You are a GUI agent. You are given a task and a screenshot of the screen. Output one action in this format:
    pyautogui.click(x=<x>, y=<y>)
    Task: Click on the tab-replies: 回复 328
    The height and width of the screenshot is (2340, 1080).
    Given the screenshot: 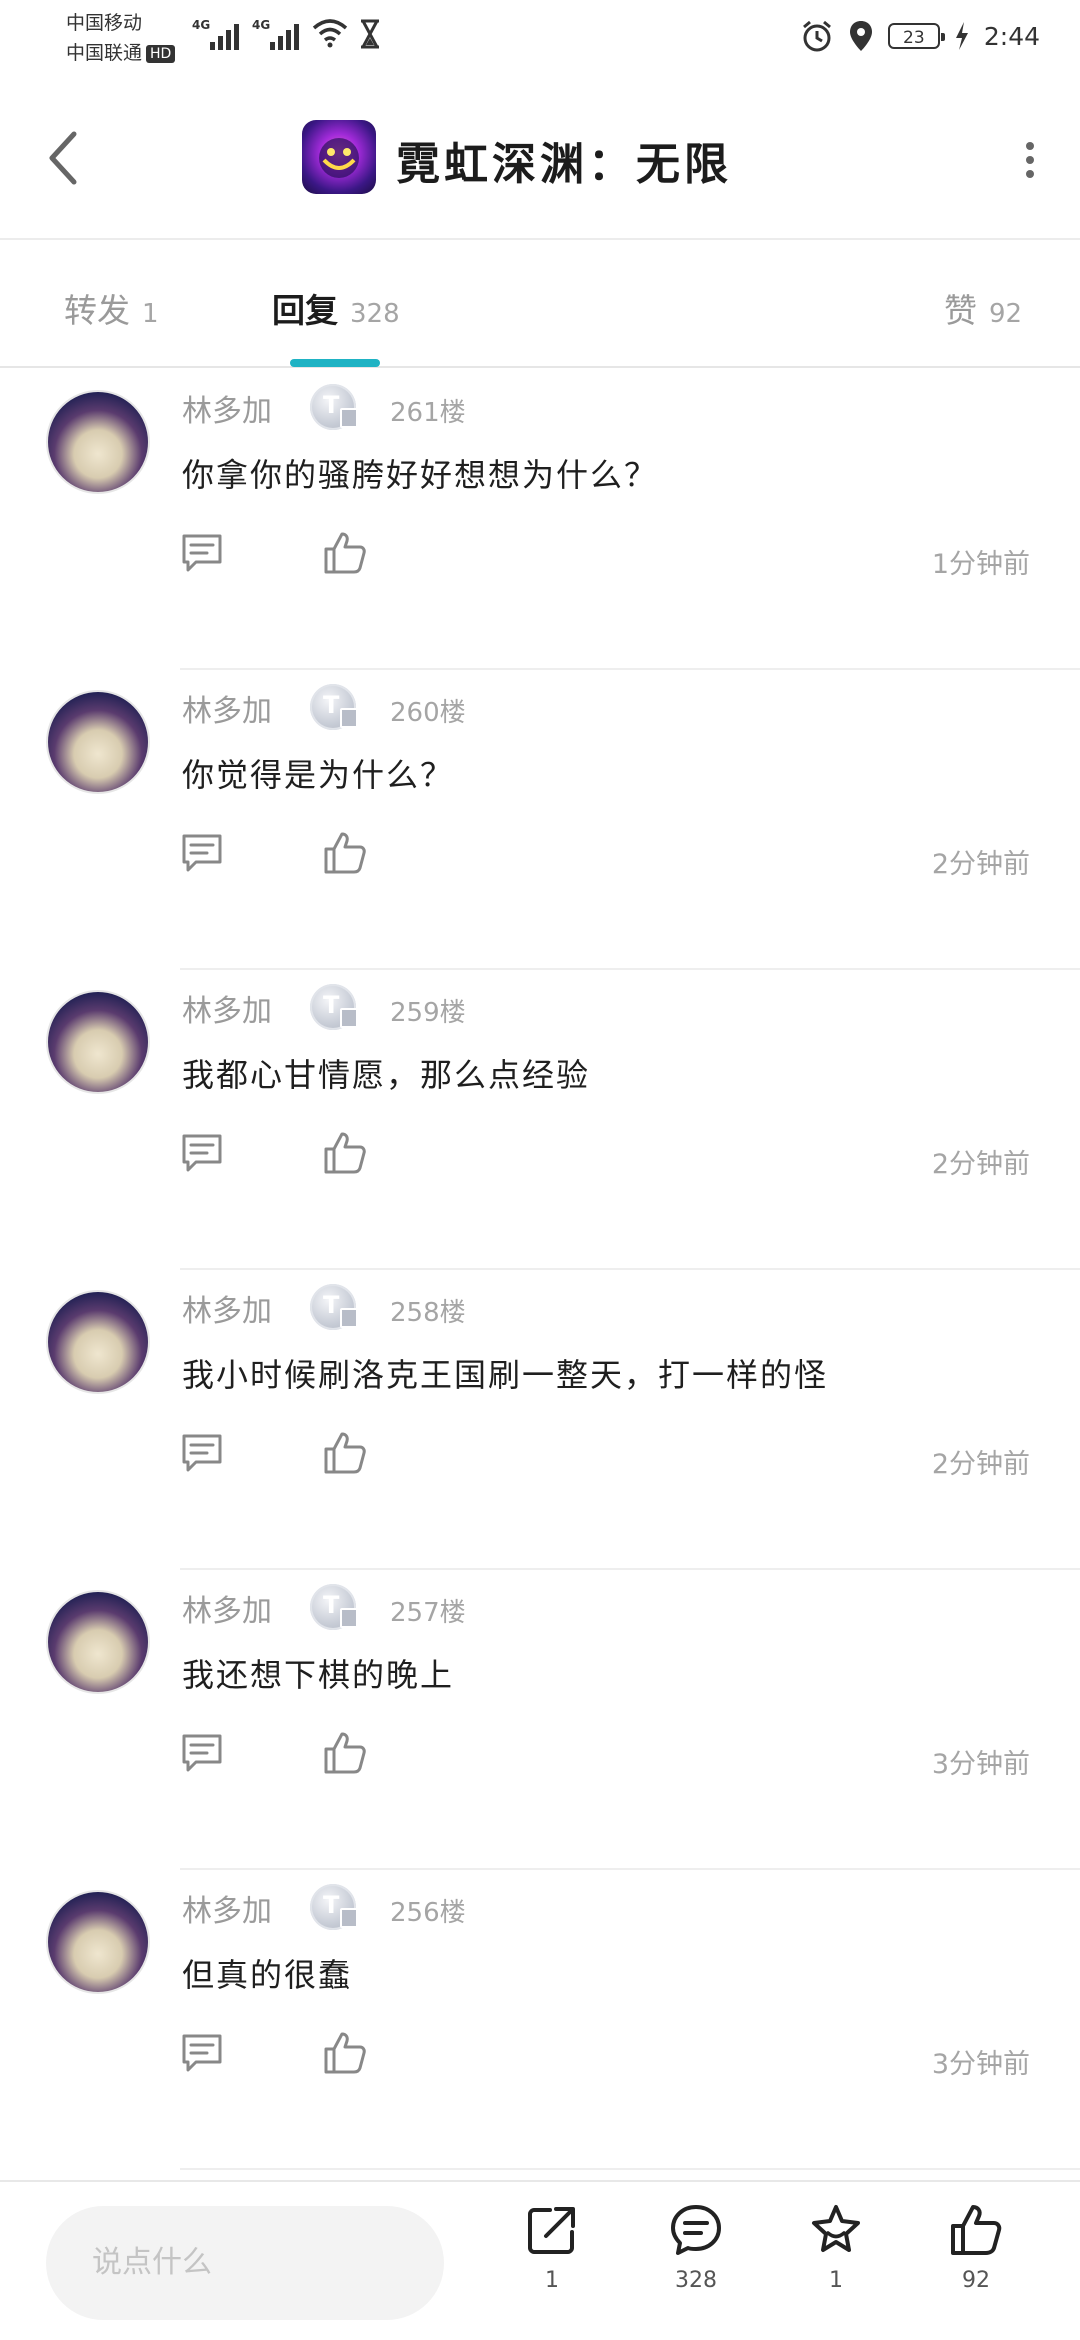 What is the action you would take?
    pyautogui.click(x=336, y=308)
    